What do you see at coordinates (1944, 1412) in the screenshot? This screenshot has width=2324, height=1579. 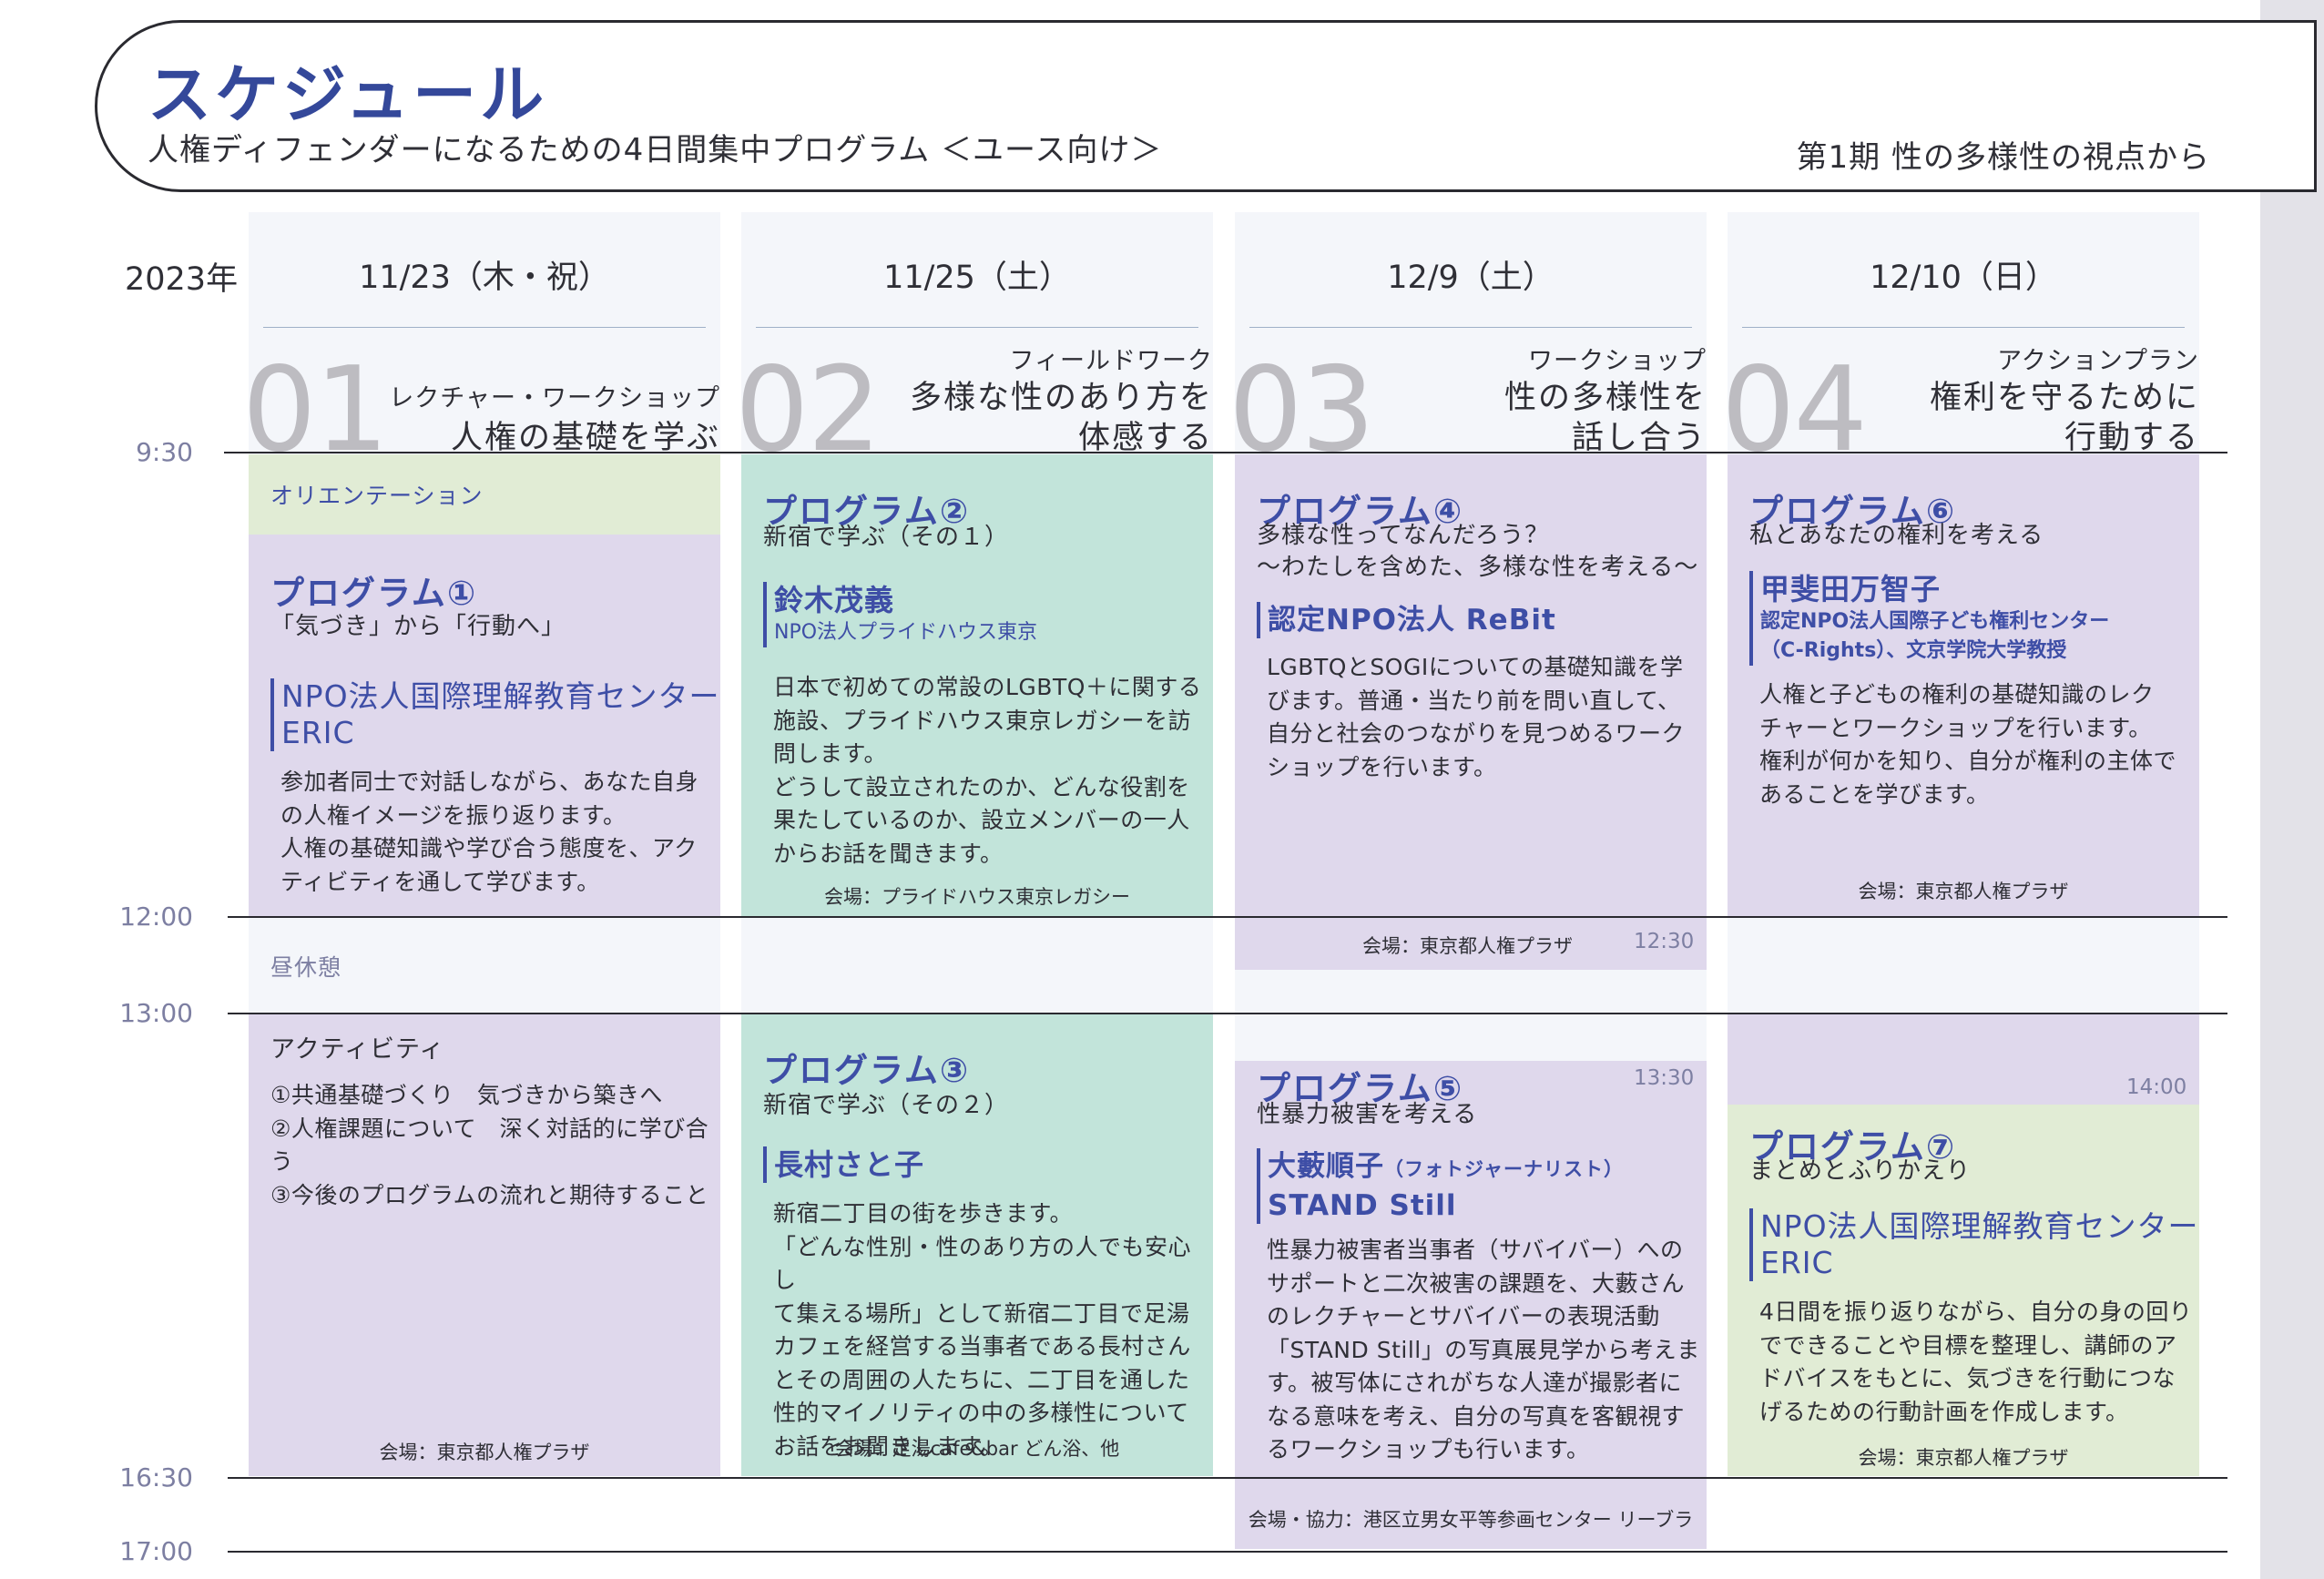 I see `desc-line: げるための行動計画を作成します。` at bounding box center [1944, 1412].